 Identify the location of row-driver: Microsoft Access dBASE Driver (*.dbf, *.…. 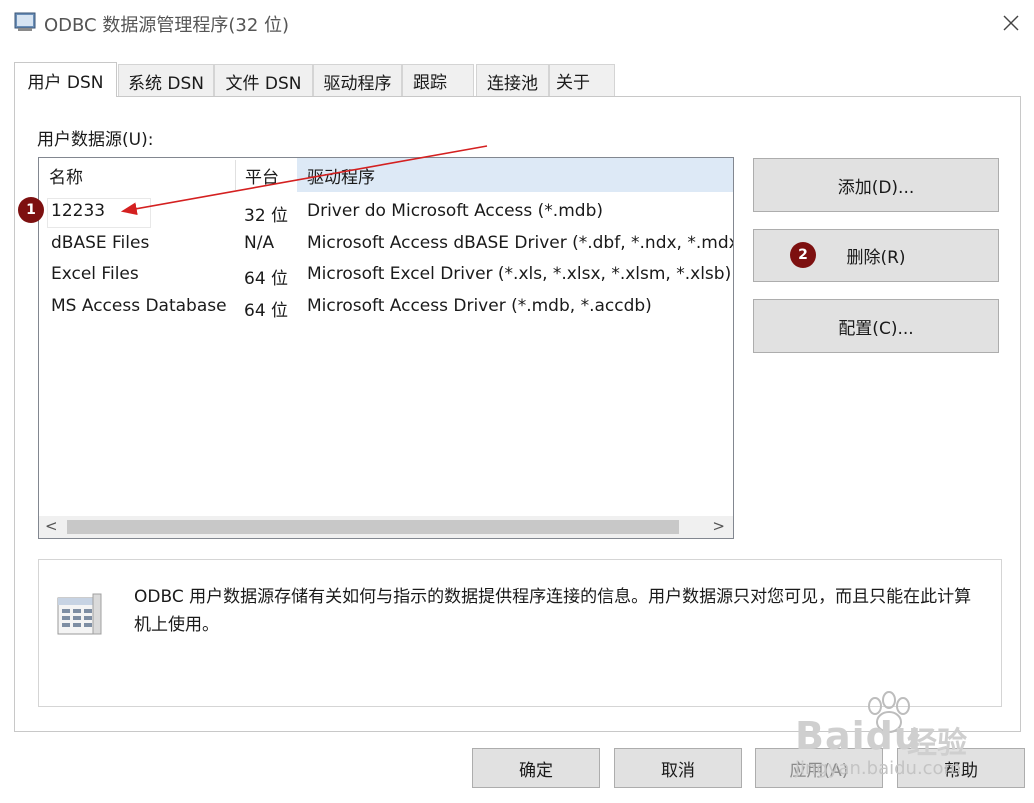
(520, 243).